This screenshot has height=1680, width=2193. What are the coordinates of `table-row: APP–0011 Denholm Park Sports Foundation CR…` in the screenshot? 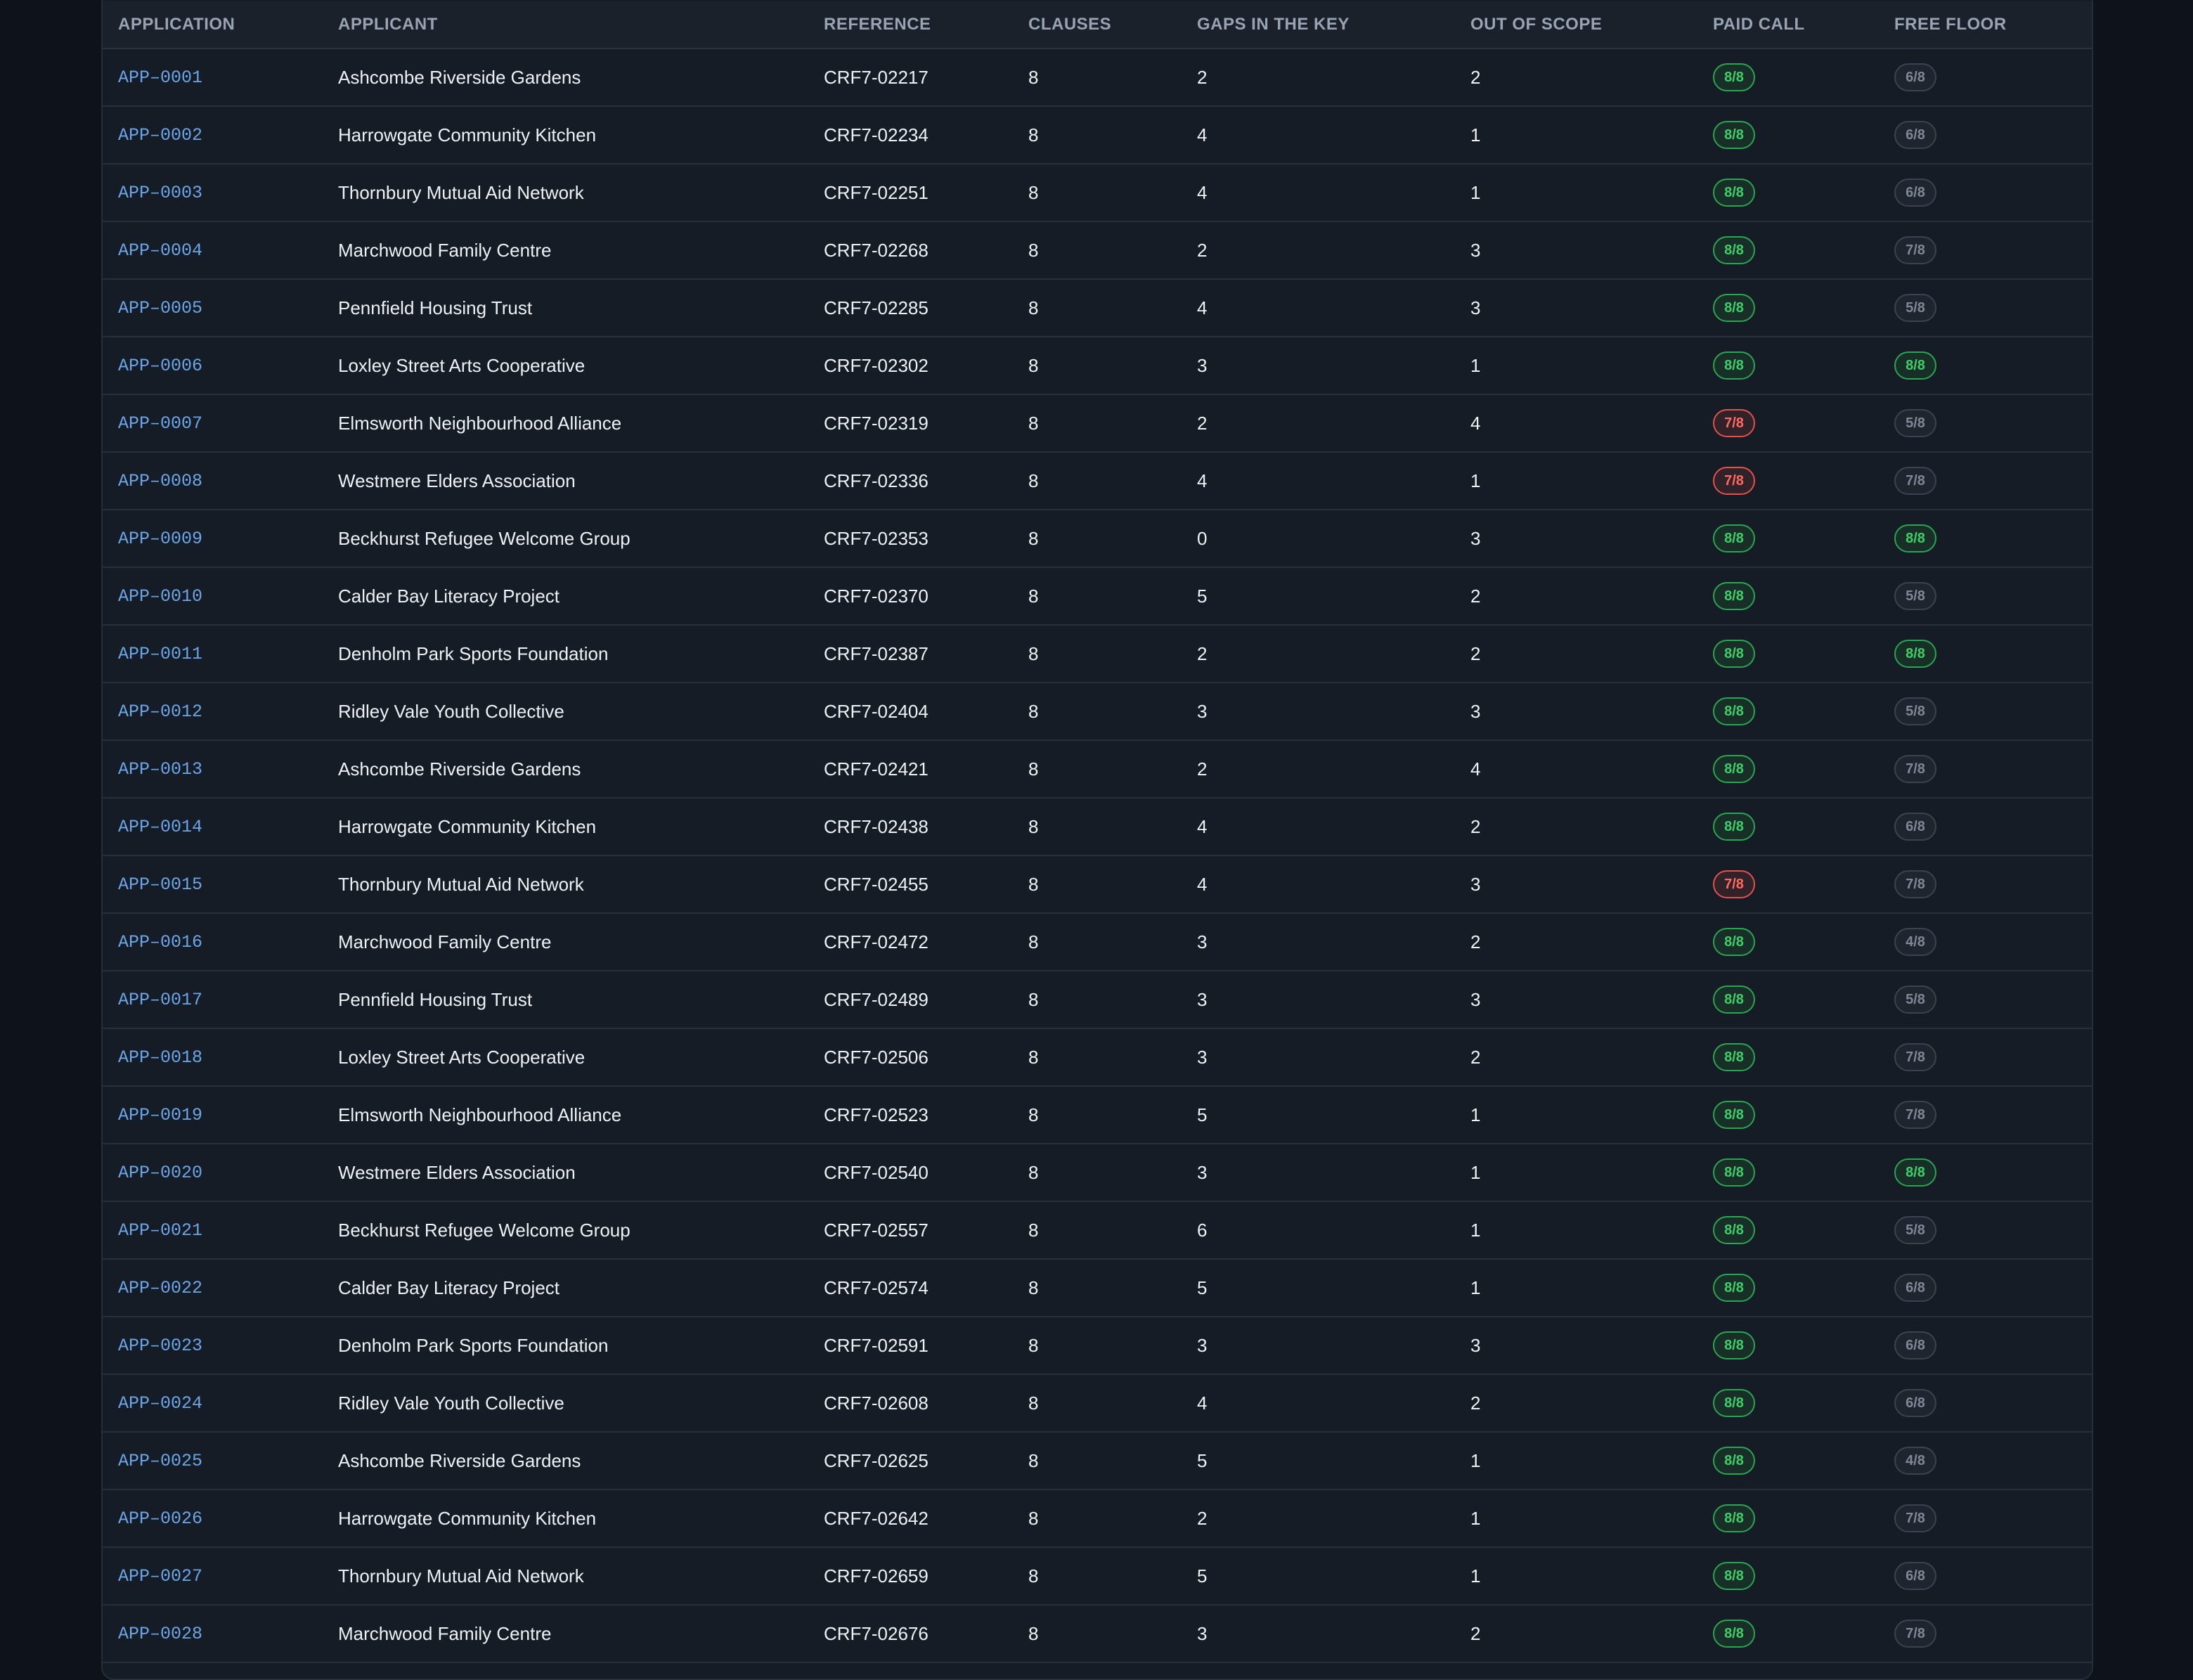 It's located at (1097, 654).